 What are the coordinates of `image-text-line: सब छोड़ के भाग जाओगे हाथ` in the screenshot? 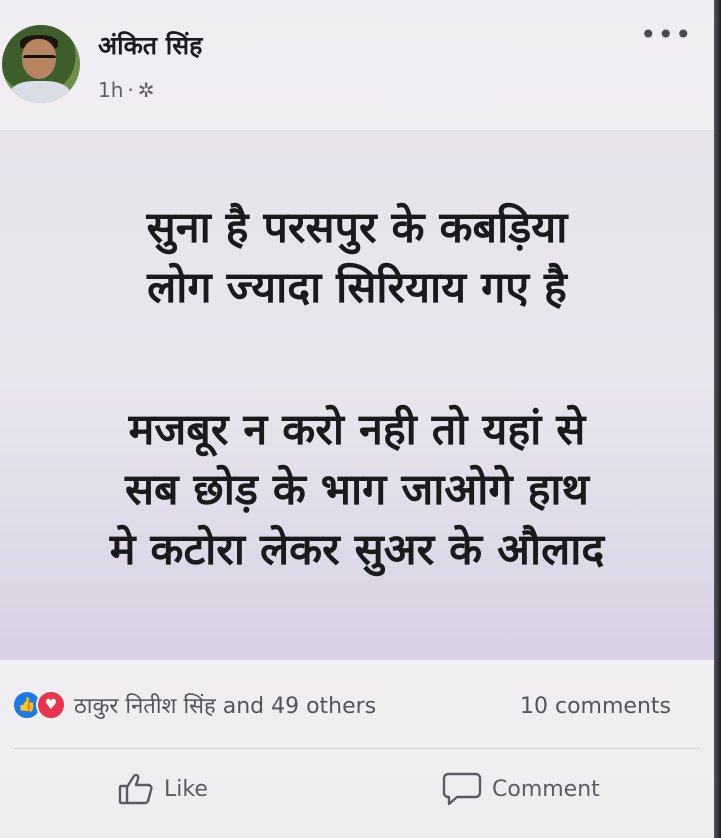 It's located at (357, 490).